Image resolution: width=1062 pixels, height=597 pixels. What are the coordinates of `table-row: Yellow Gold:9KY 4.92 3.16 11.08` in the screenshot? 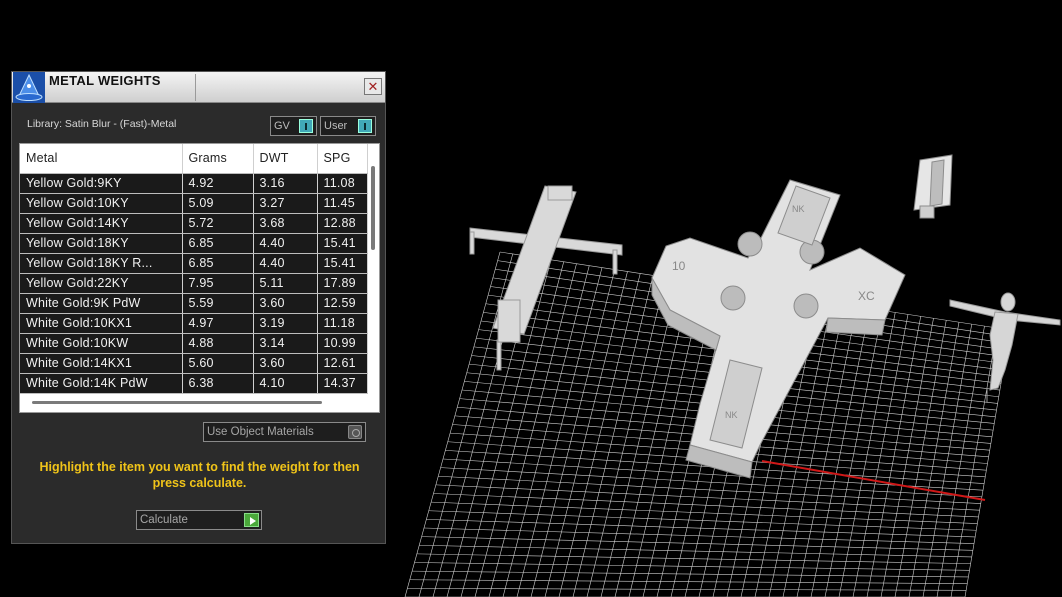 It's located at (194, 183).